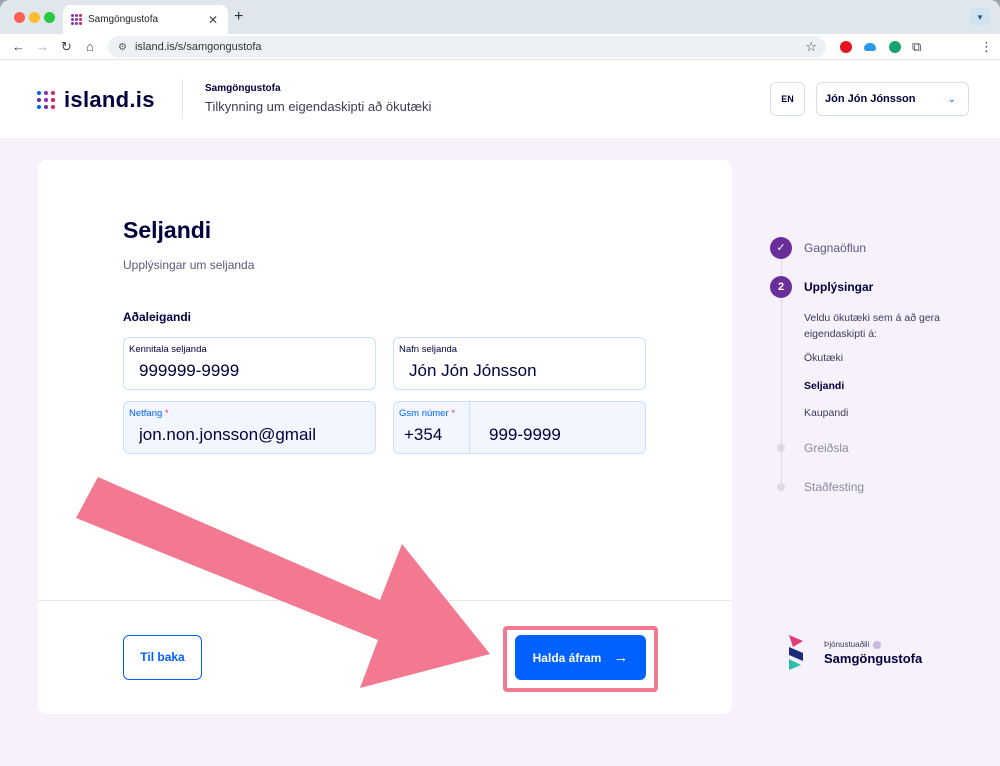 The width and height of the screenshot is (1000, 766). Describe the element at coordinates (796, 652) in the screenshot. I see `samgongustofa-logo-icon` at that location.